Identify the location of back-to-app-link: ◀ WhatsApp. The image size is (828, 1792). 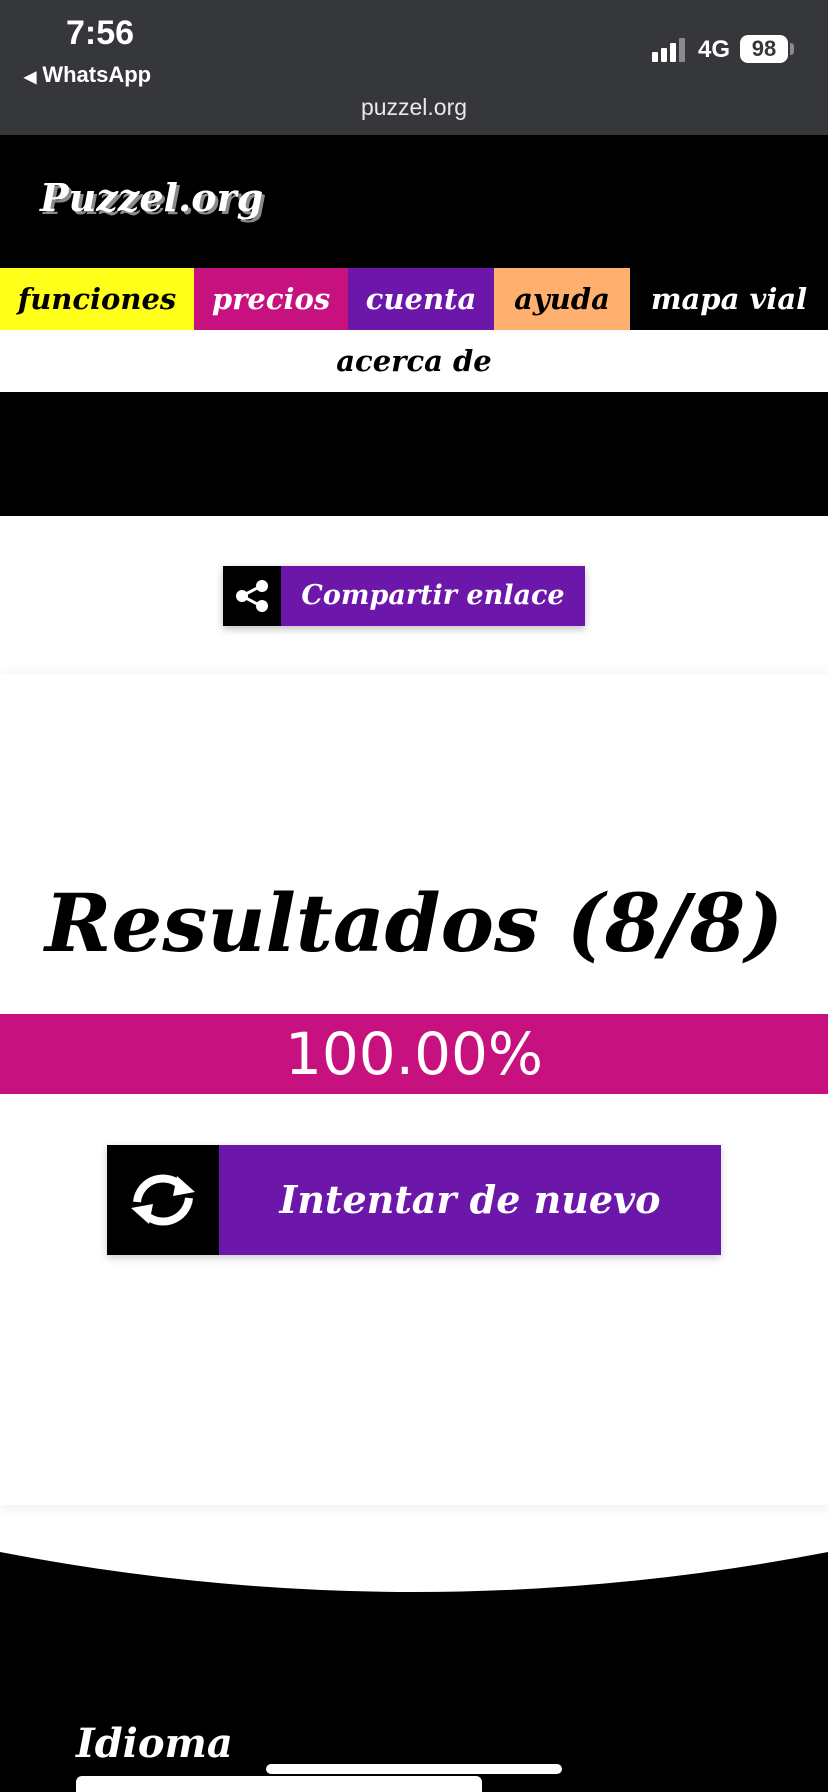
(87, 75).